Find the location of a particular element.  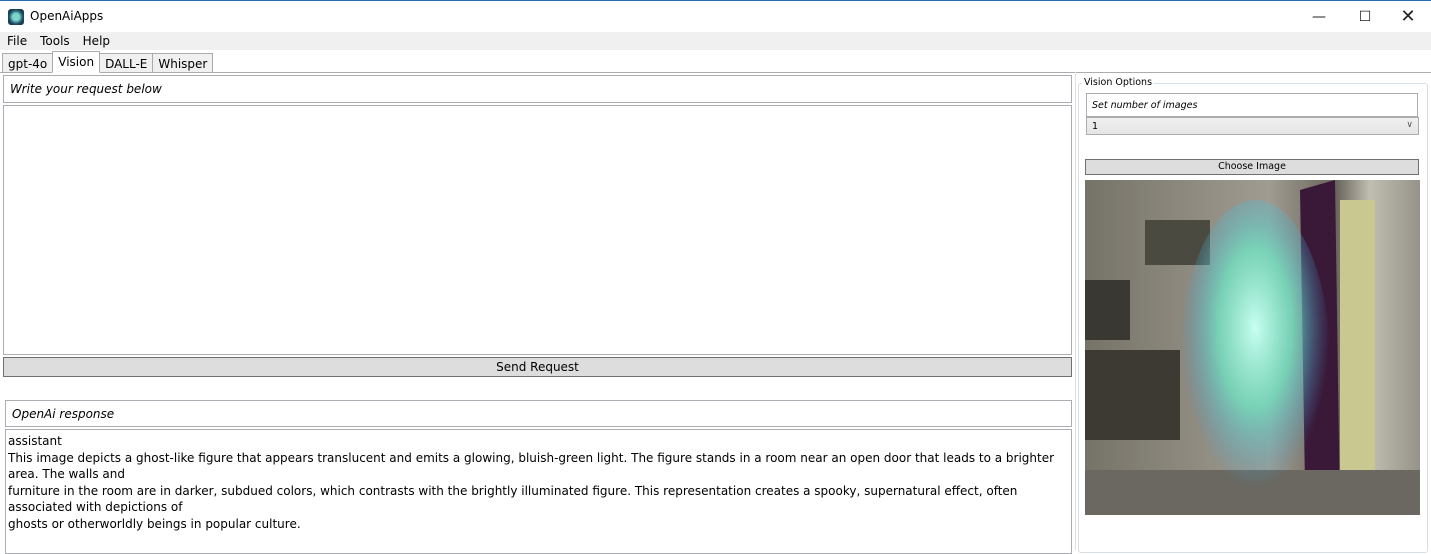

set-number-label: Set number of images is located at coordinates (1252, 105).